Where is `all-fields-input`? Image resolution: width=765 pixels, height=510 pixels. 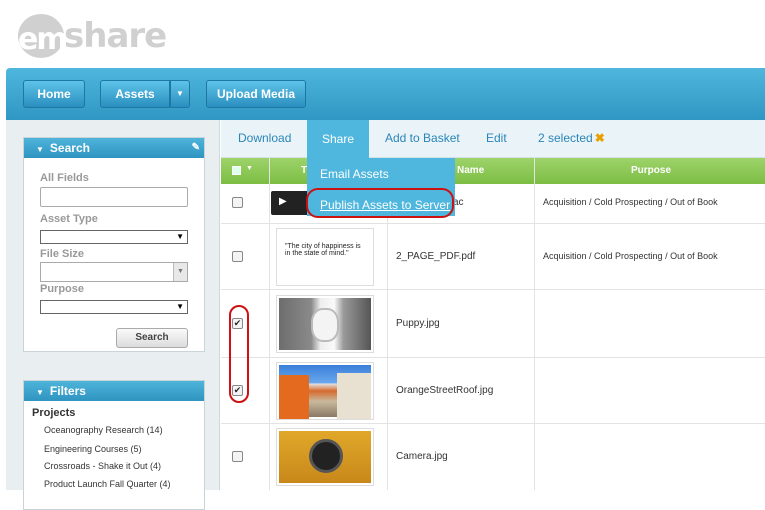
all-fields-input is located at coordinates (114, 197).